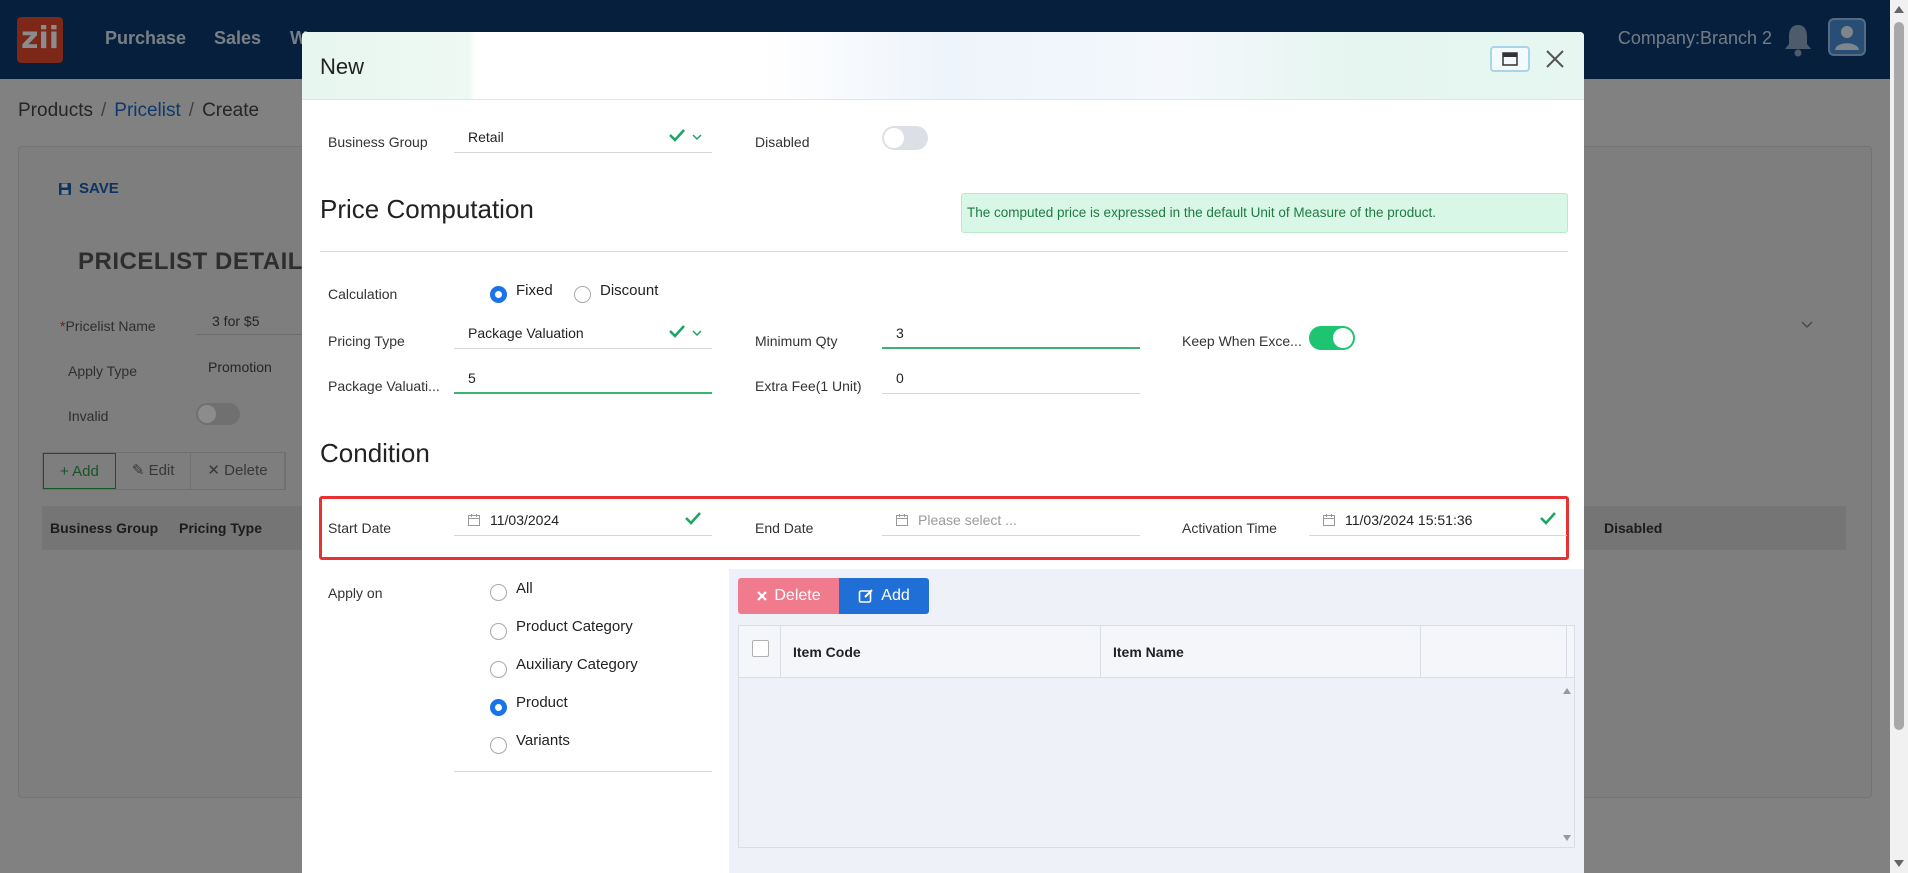  I want to click on delete-item-button: Delete, so click(788, 596).